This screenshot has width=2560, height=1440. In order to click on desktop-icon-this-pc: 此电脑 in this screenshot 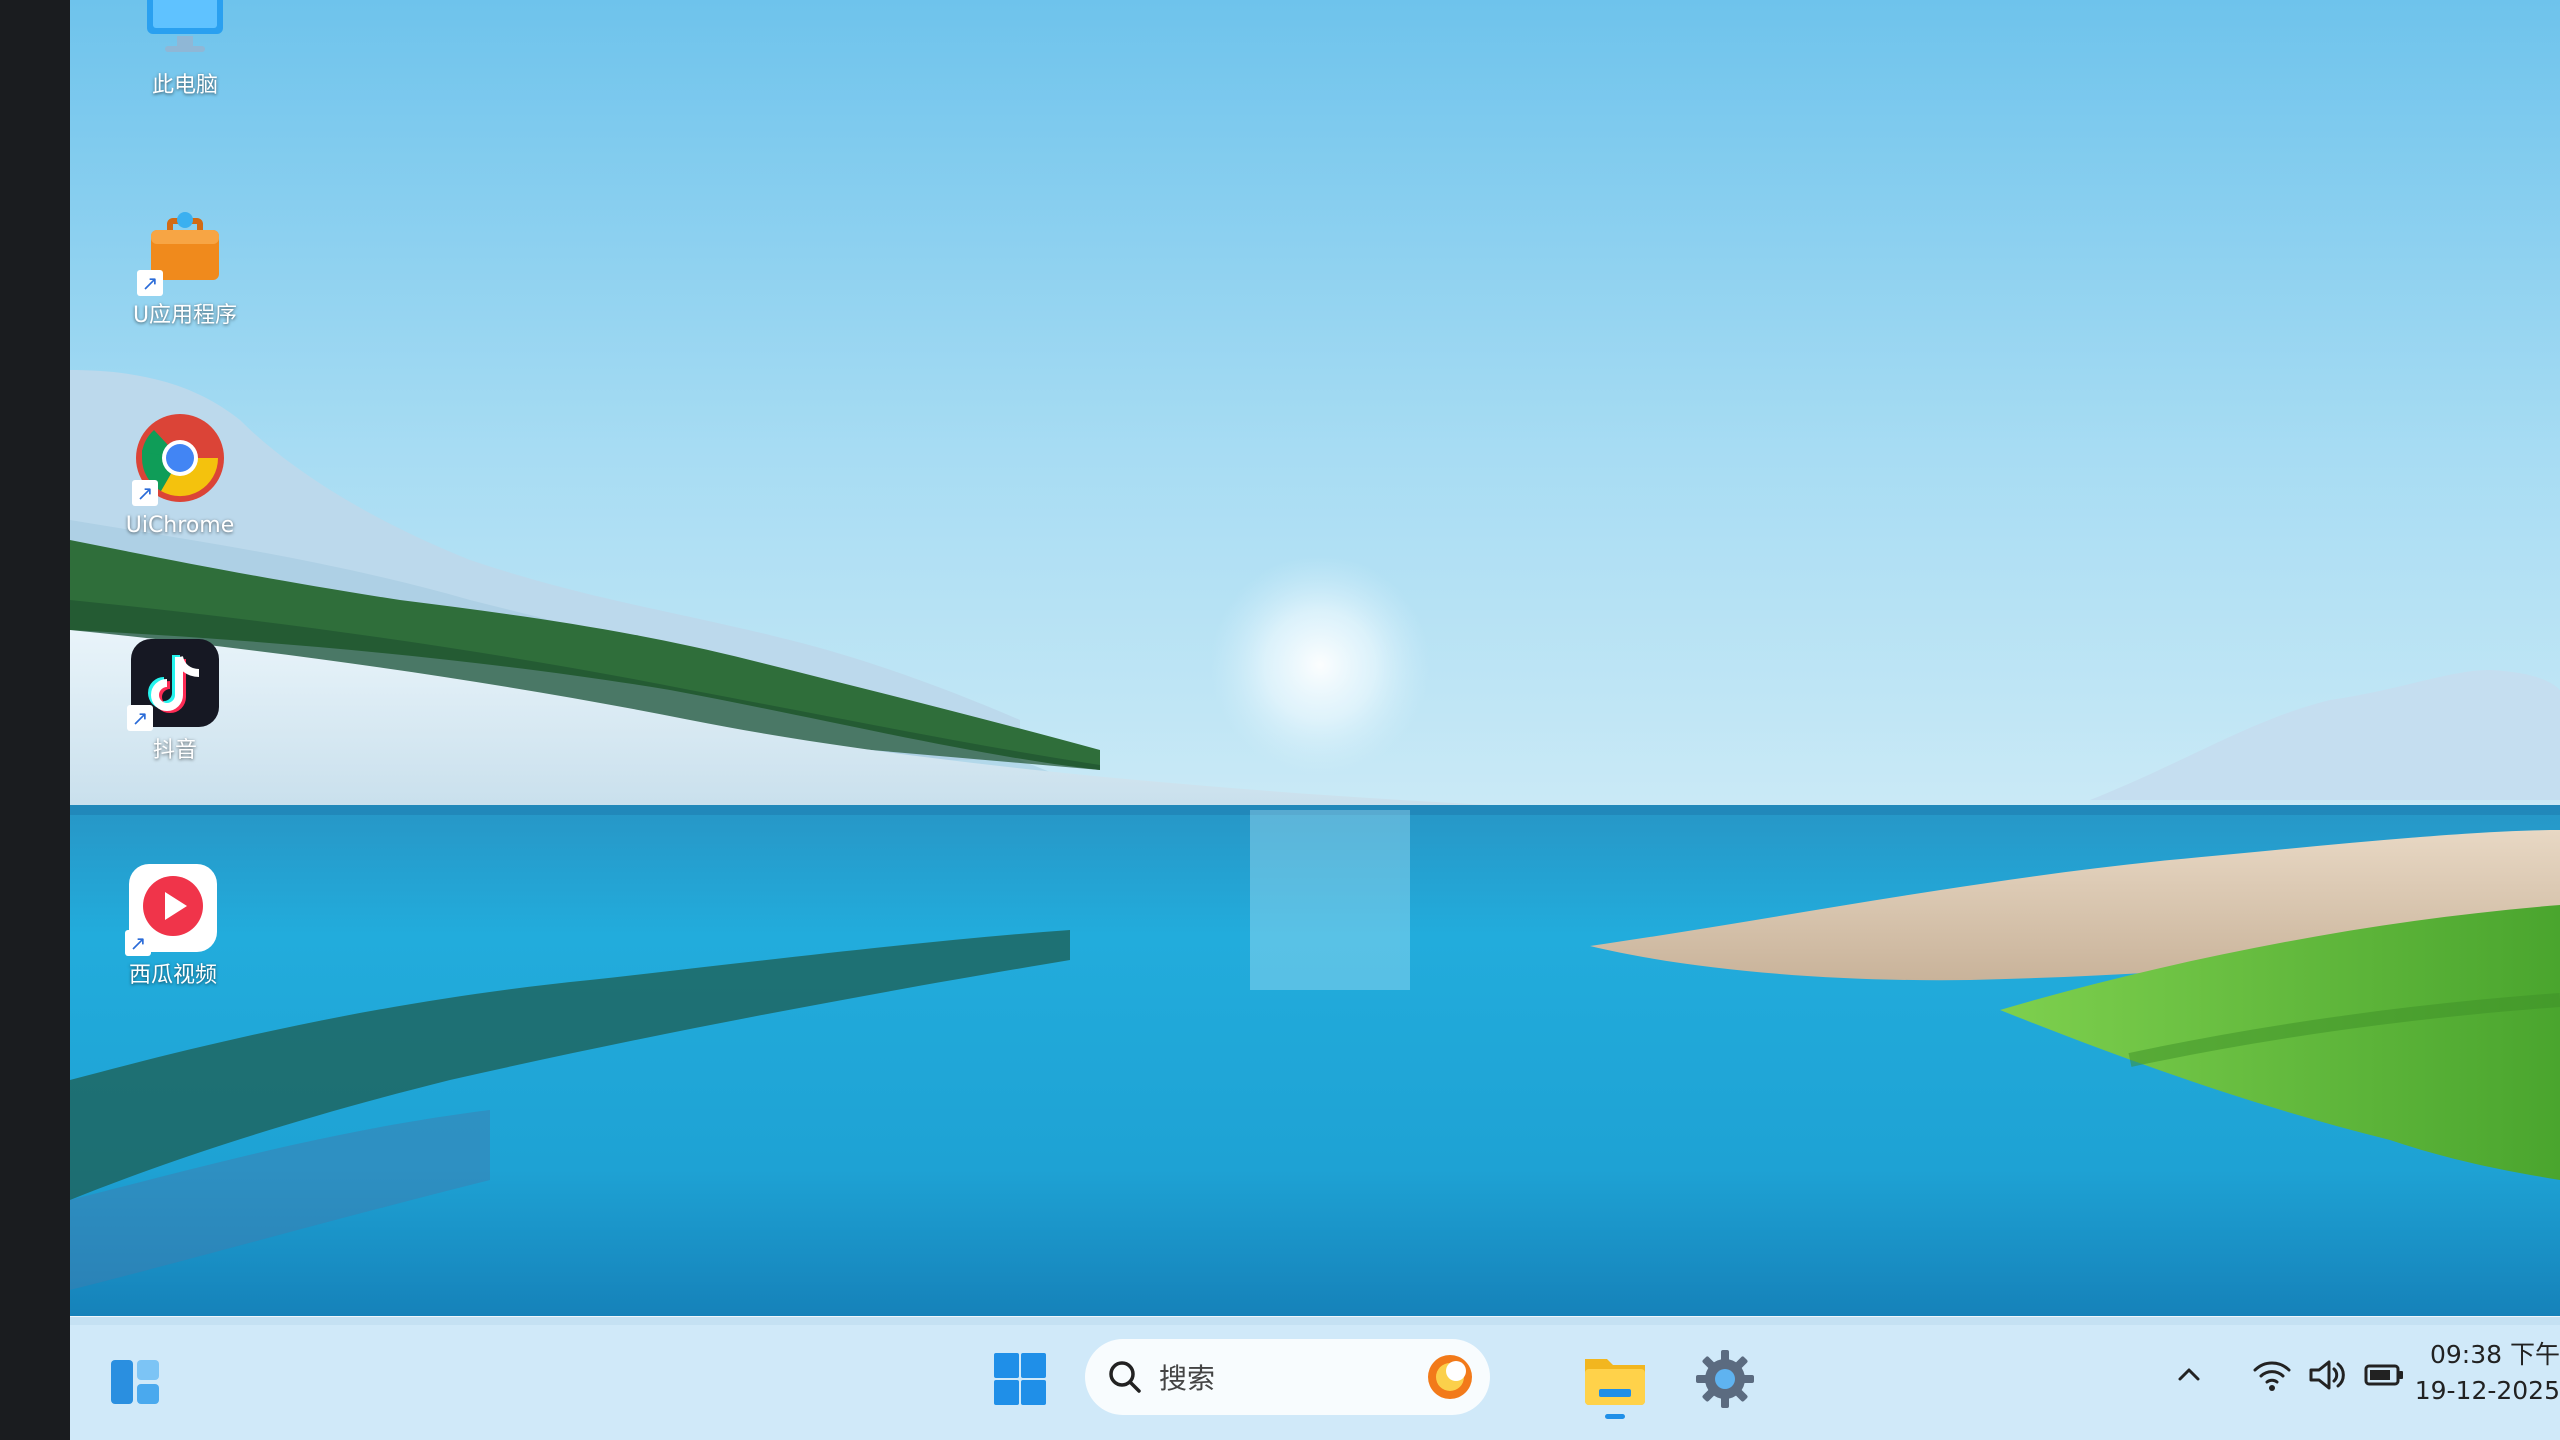, I will do `click(185, 50)`.